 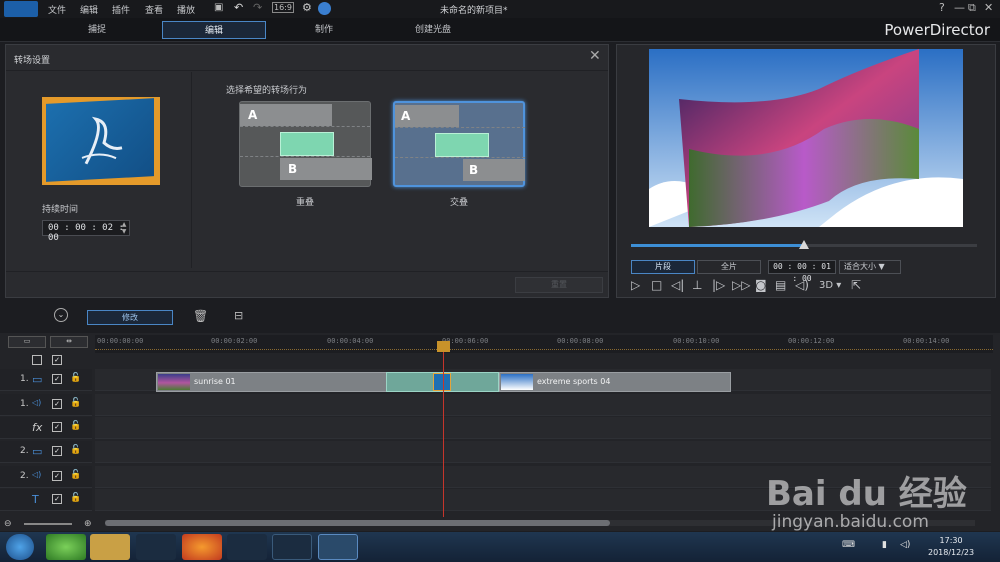 What do you see at coordinates (848, 545) in the screenshot?
I see `keyboard-icon: ⌨` at bounding box center [848, 545].